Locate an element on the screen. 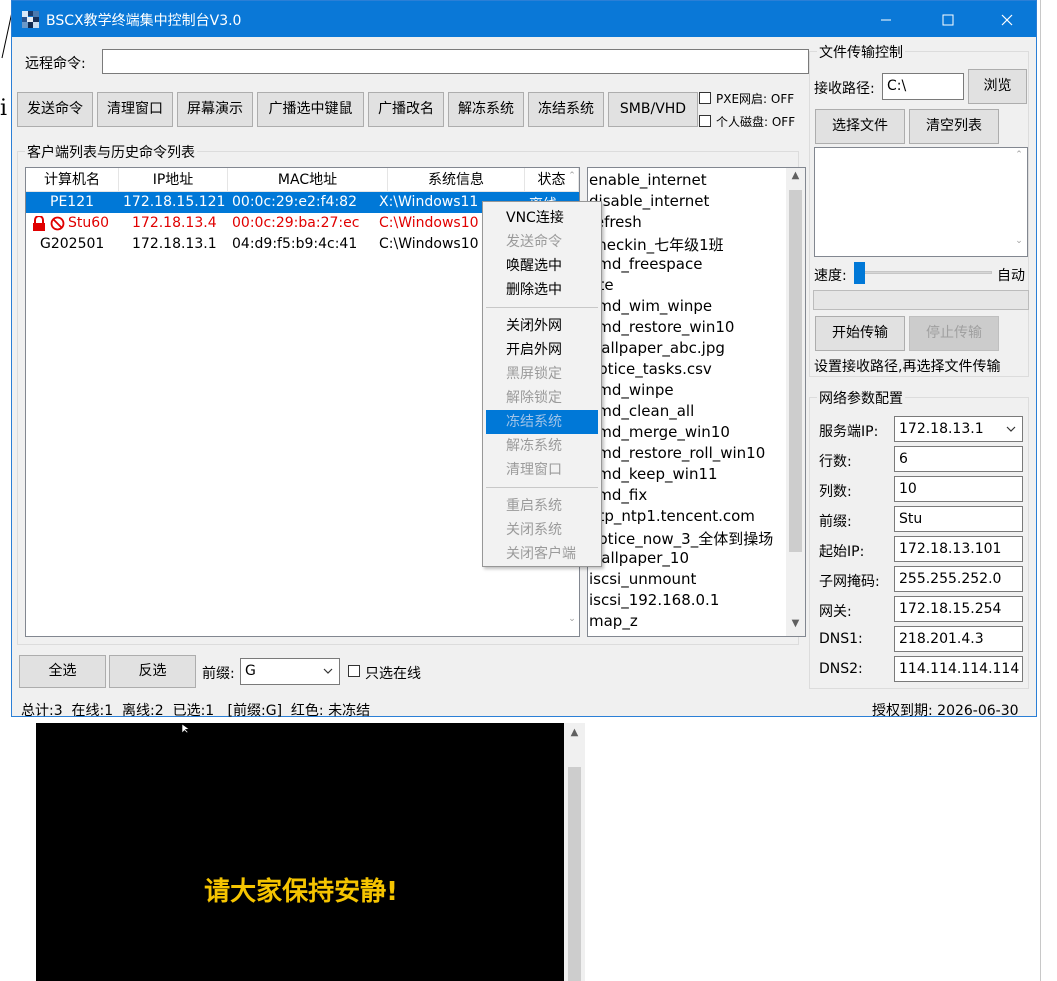 This screenshot has width=1057, height=981. scroll-down-arrow-icon: ▼ is located at coordinates (795, 623).